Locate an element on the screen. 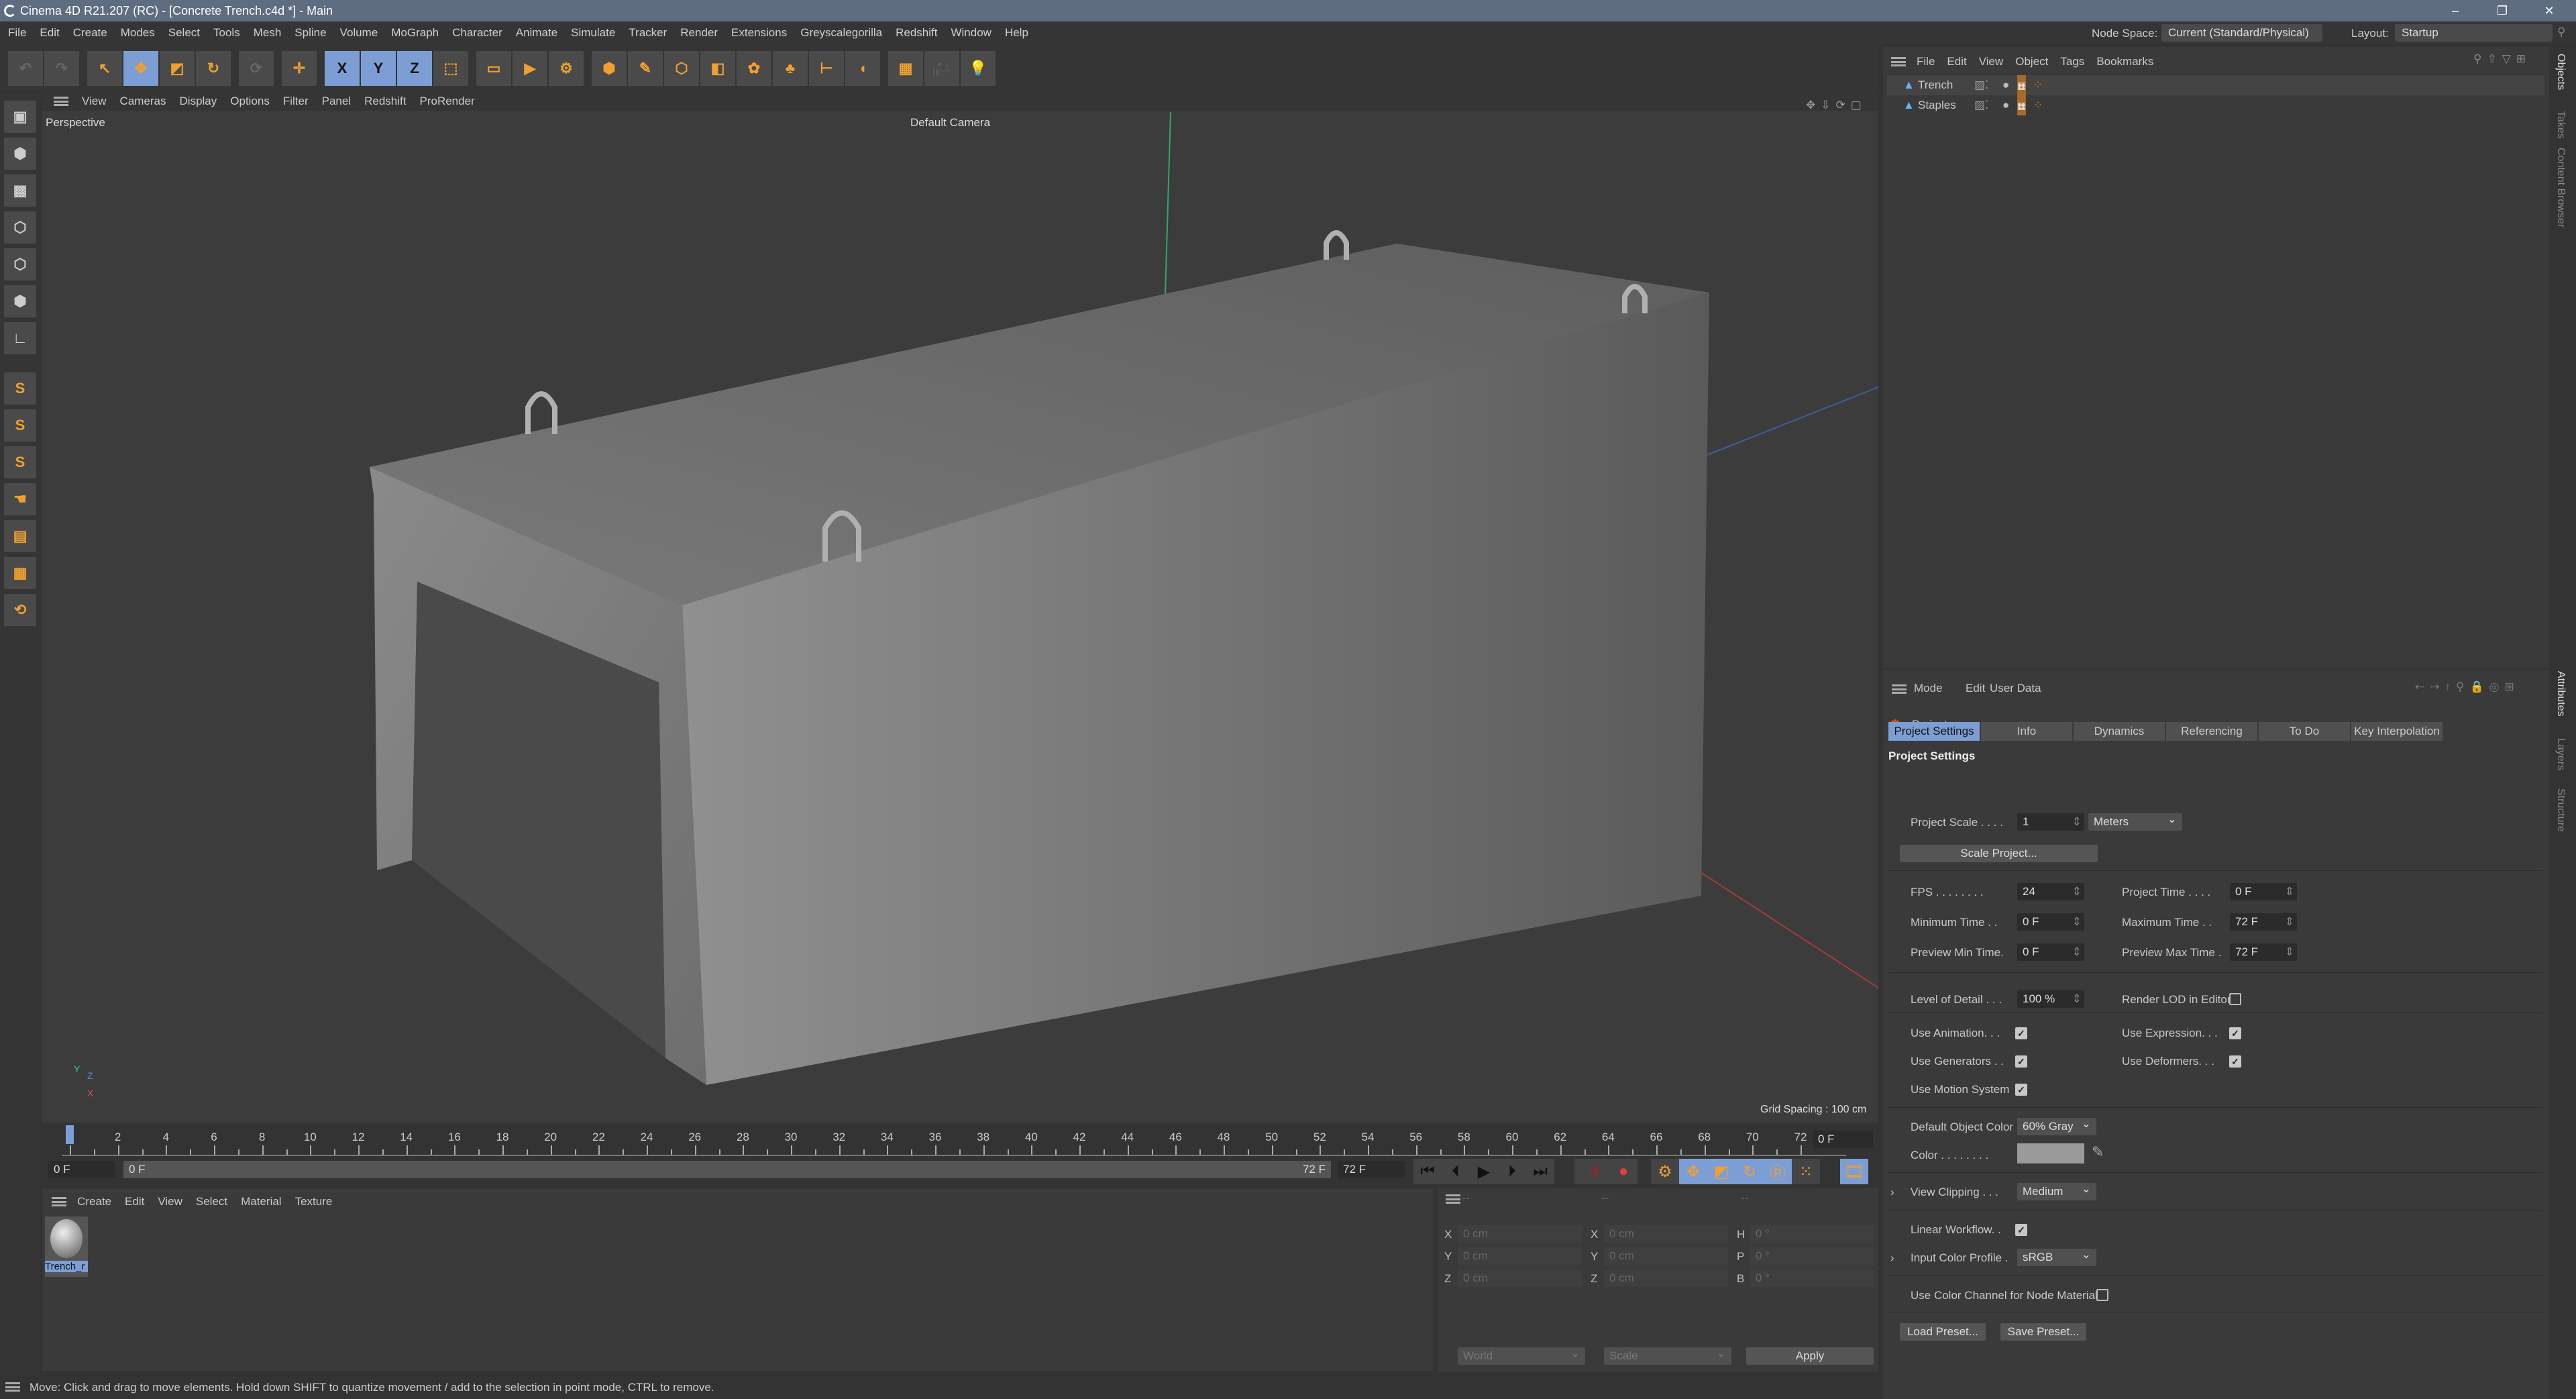 This screenshot has width=2576, height=1399. visibility-toggle-icon: ▨⁚ is located at coordinates (1981, 85).